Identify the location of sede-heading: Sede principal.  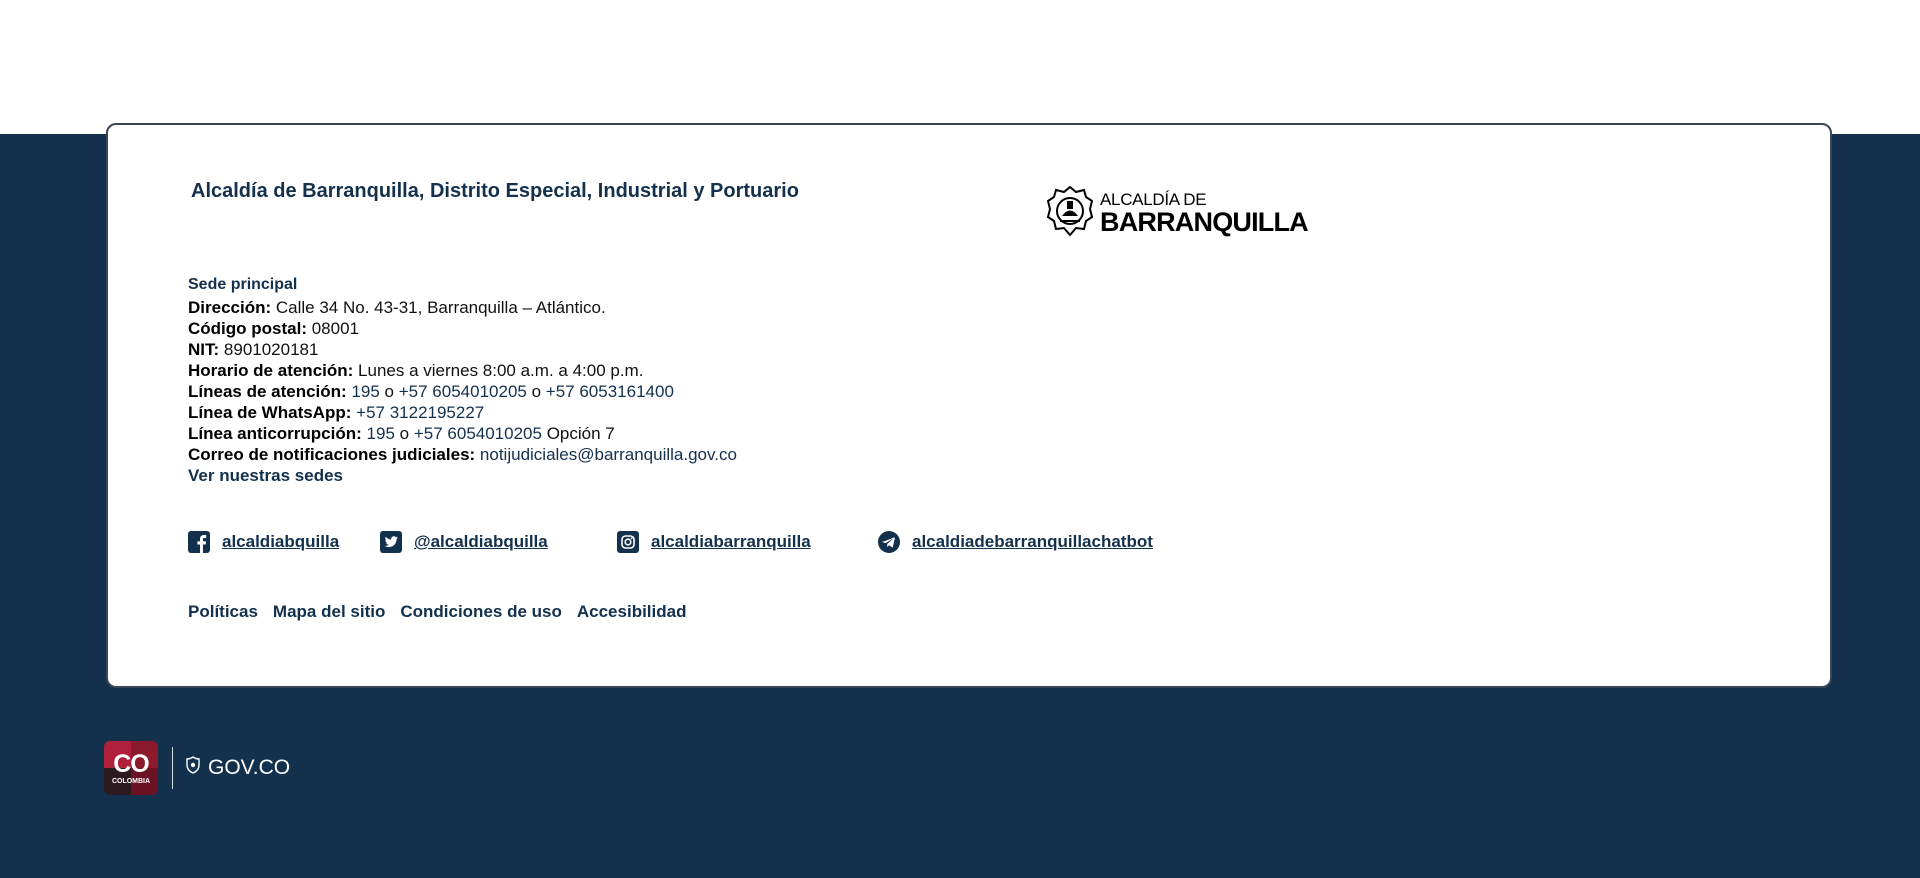
(243, 284).